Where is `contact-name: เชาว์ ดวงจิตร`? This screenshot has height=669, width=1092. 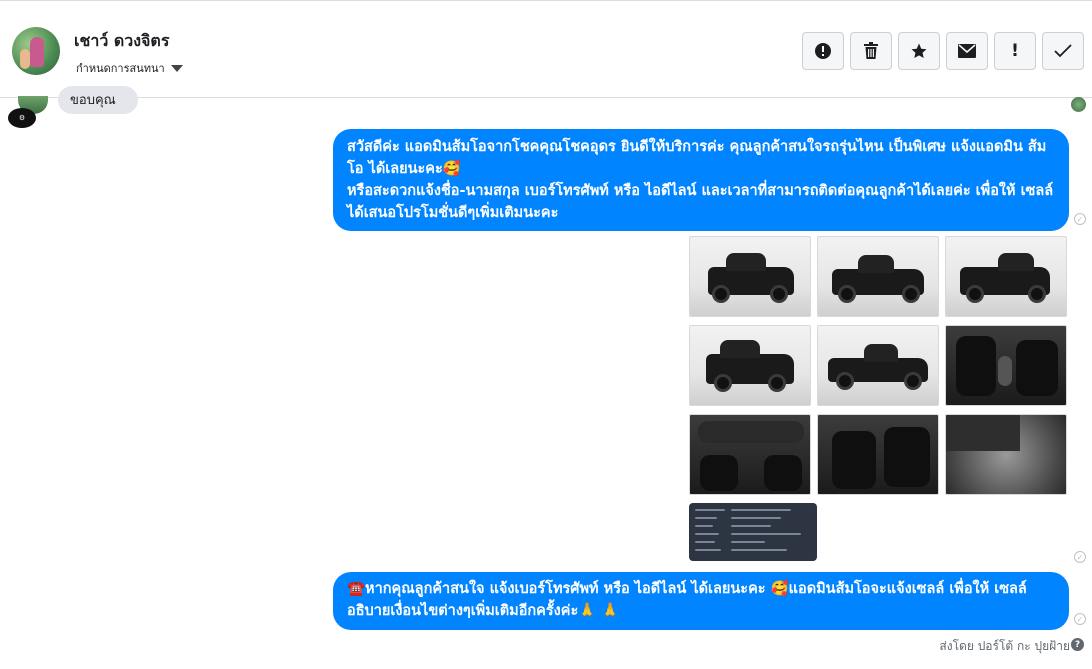
contact-name: เชาว์ ดวงจิตร is located at coordinates (121, 41).